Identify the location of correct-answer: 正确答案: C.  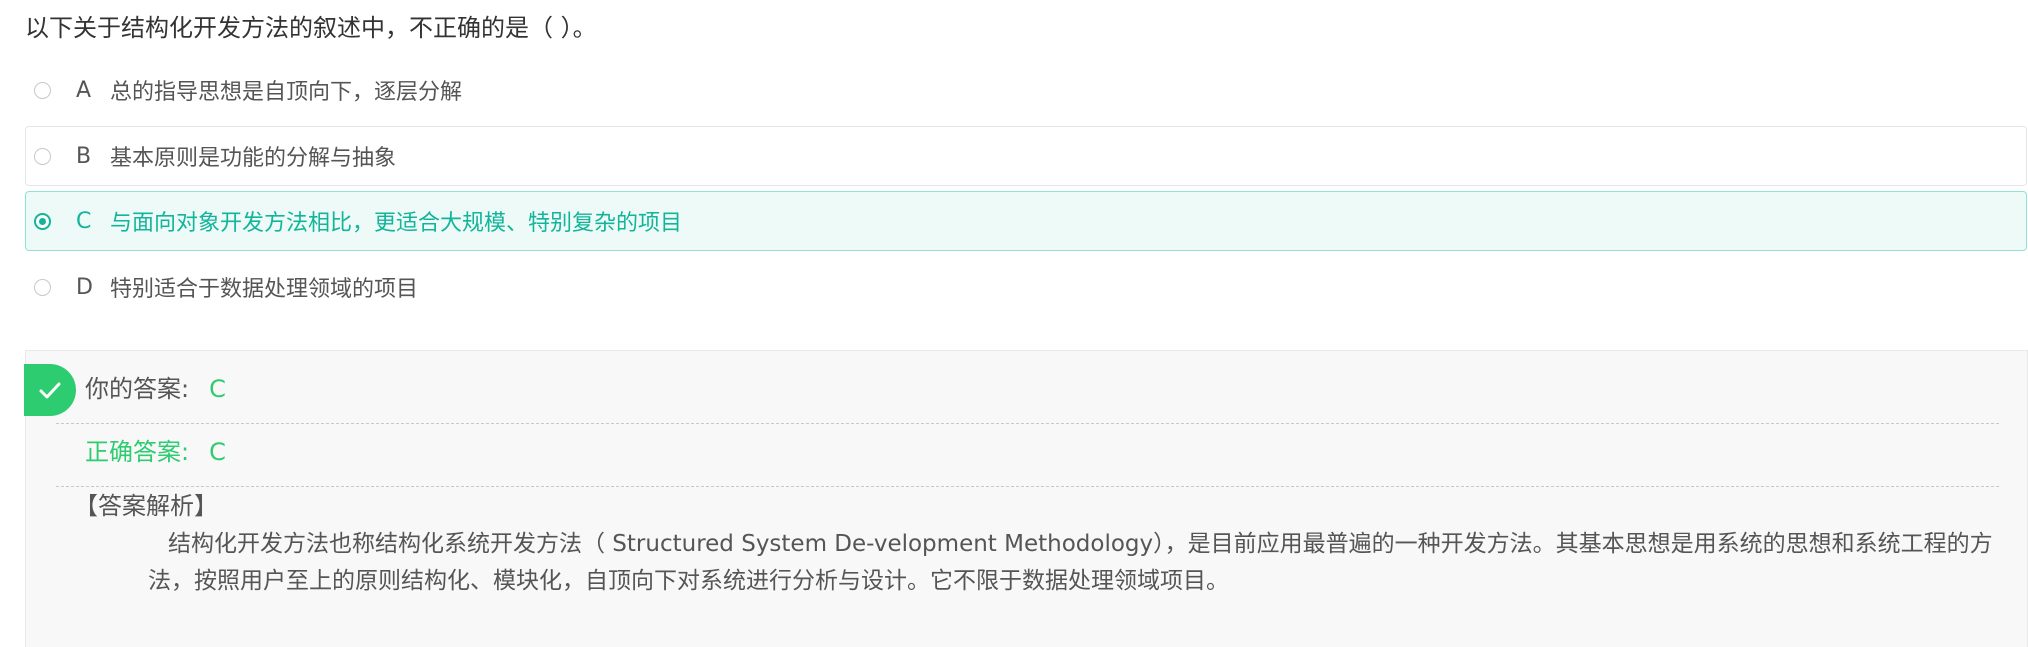
(155, 452).